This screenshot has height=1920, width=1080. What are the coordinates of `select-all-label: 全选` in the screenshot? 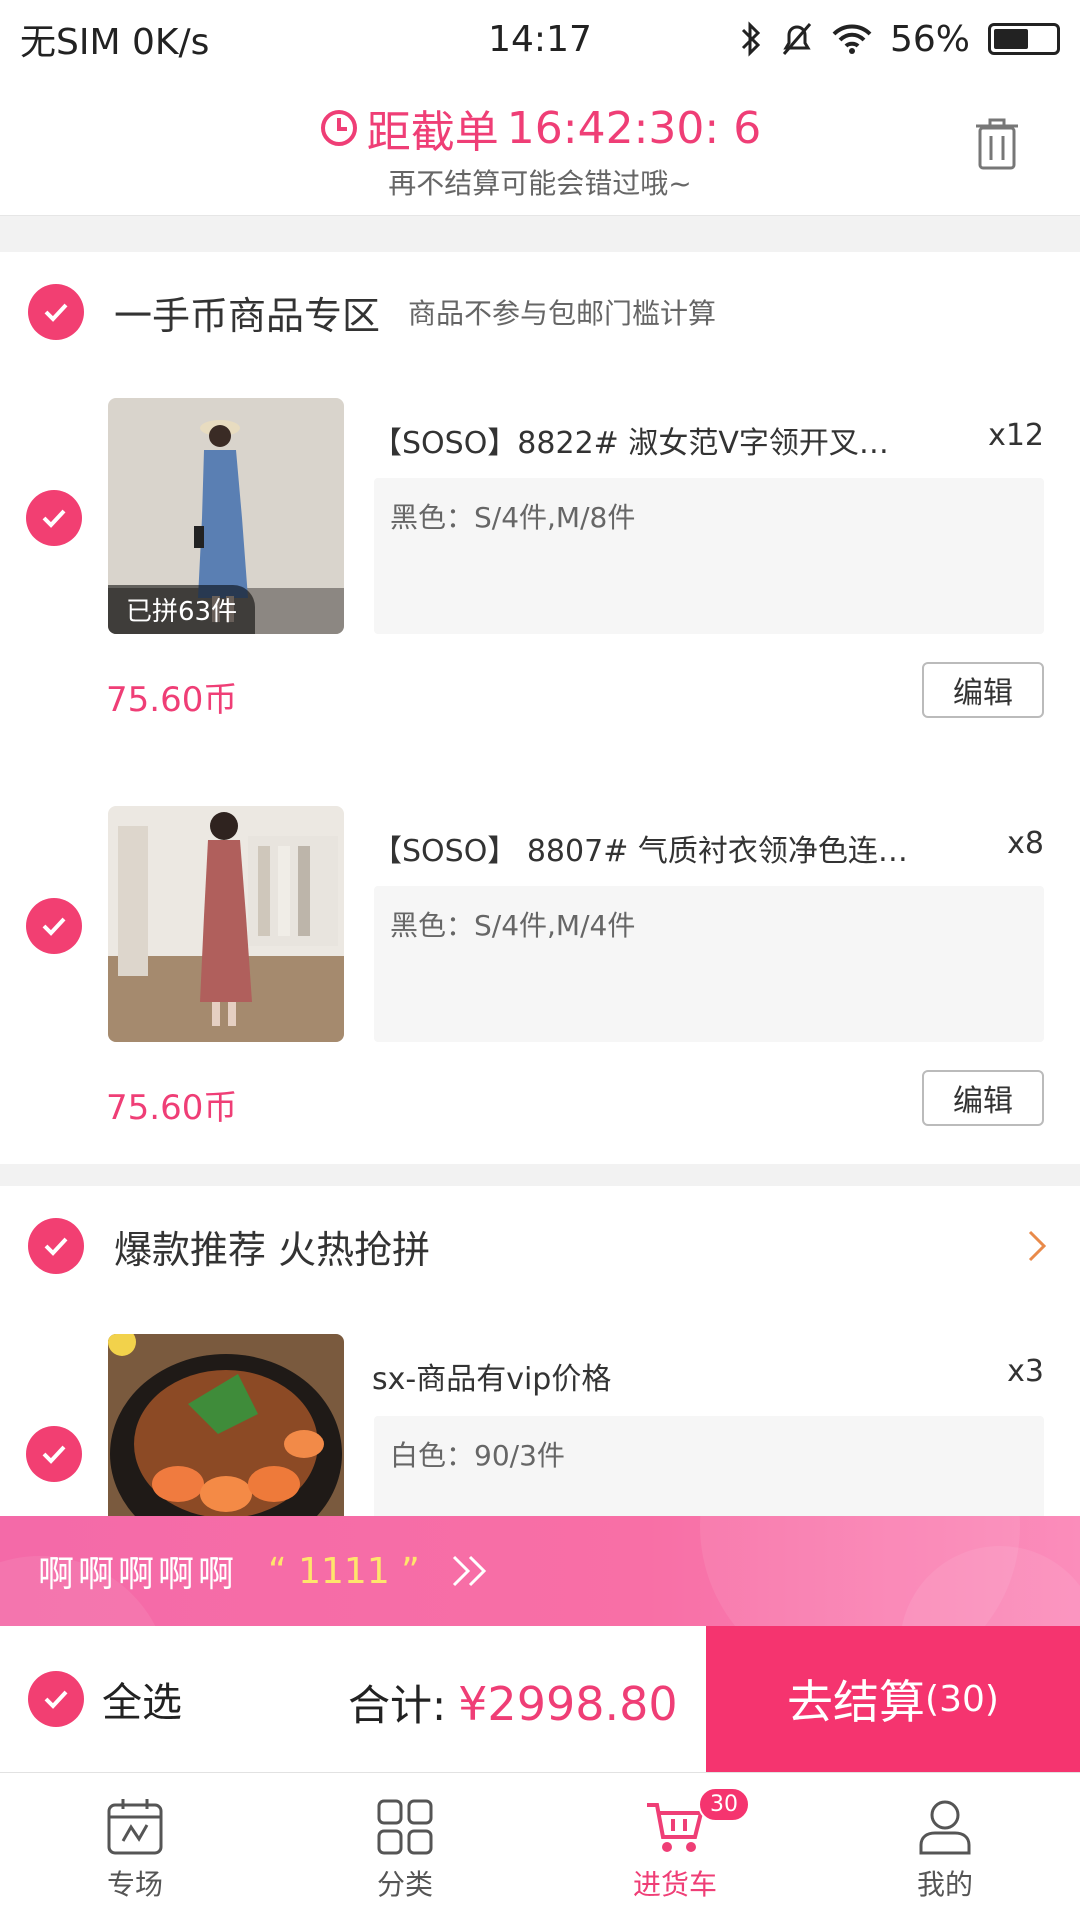 It's located at (142, 1699).